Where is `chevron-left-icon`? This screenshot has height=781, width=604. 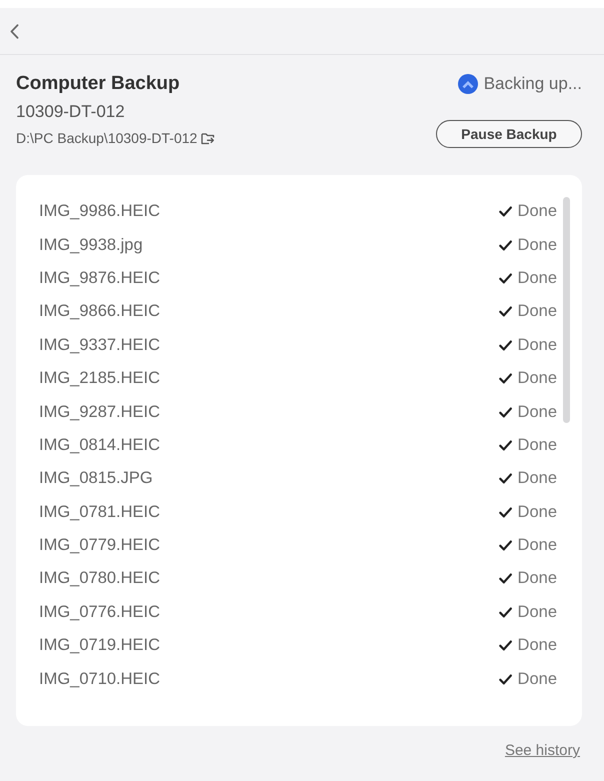 chevron-left-icon is located at coordinates (14, 31).